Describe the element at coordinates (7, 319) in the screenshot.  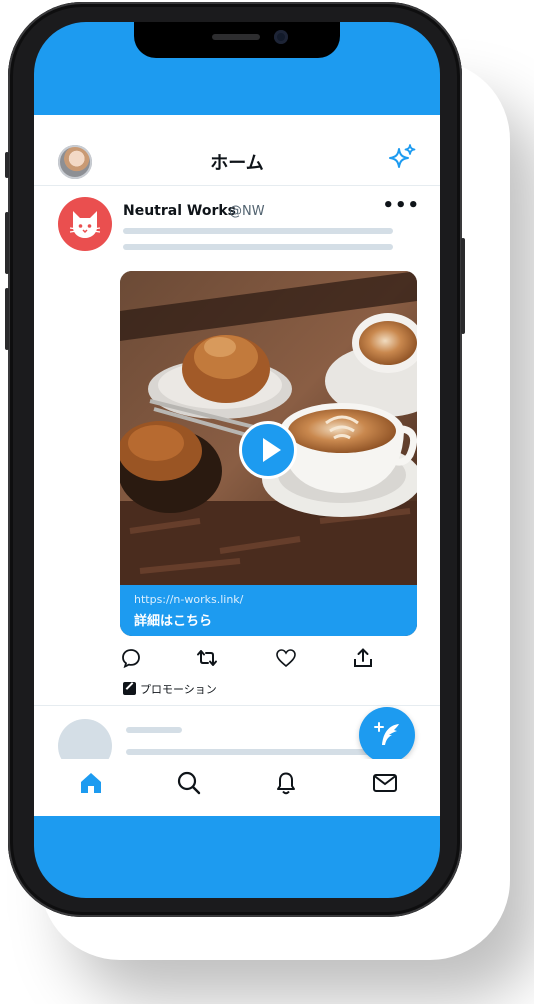
I see `volume-down-button` at that location.